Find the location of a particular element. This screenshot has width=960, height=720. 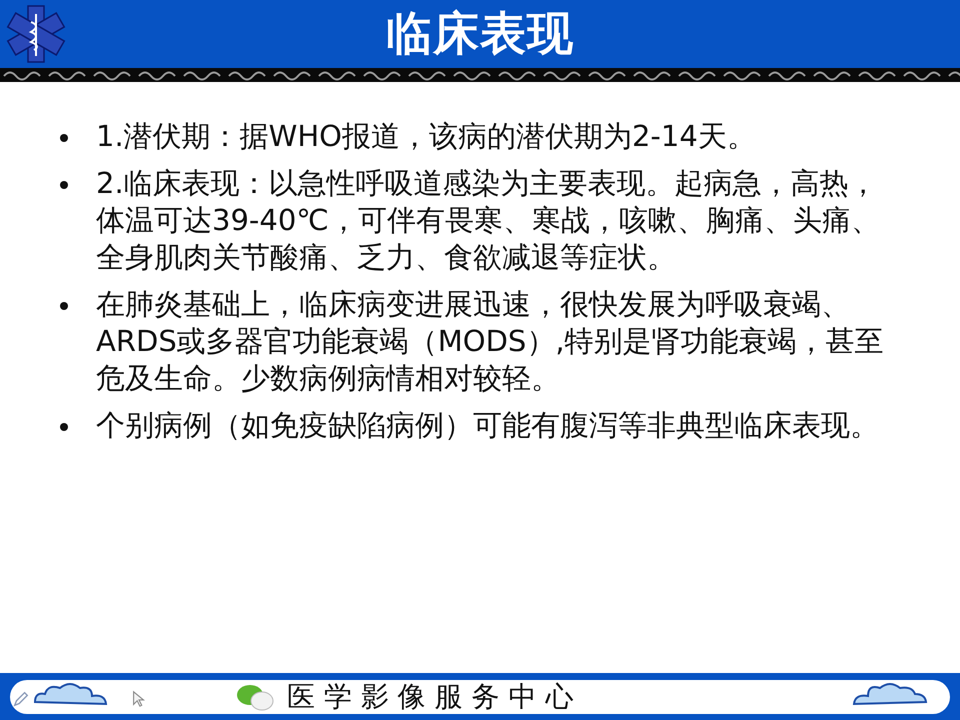

bullet-text: 1.潜伏期：据WHO报道，该病的潜伏期为2-14天。 is located at coordinates (426, 136).